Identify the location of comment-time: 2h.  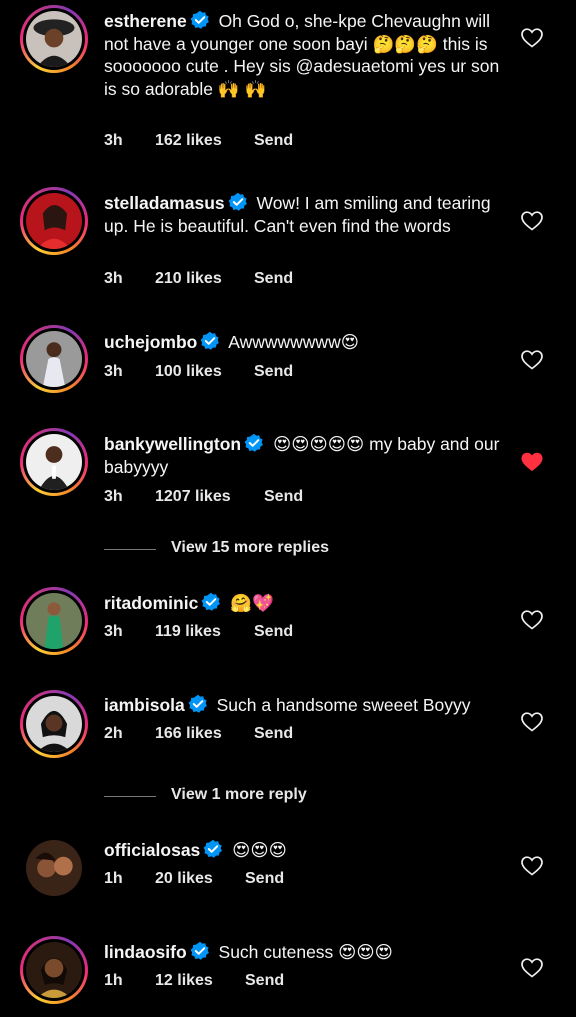
(113, 733).